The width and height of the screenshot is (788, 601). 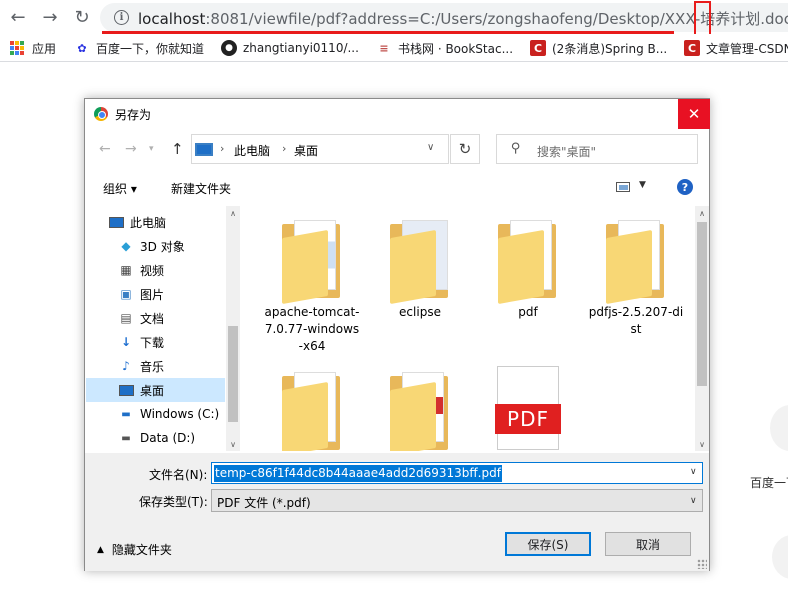 What do you see at coordinates (623, 187) in the screenshot?
I see `view-options-icon` at bounding box center [623, 187].